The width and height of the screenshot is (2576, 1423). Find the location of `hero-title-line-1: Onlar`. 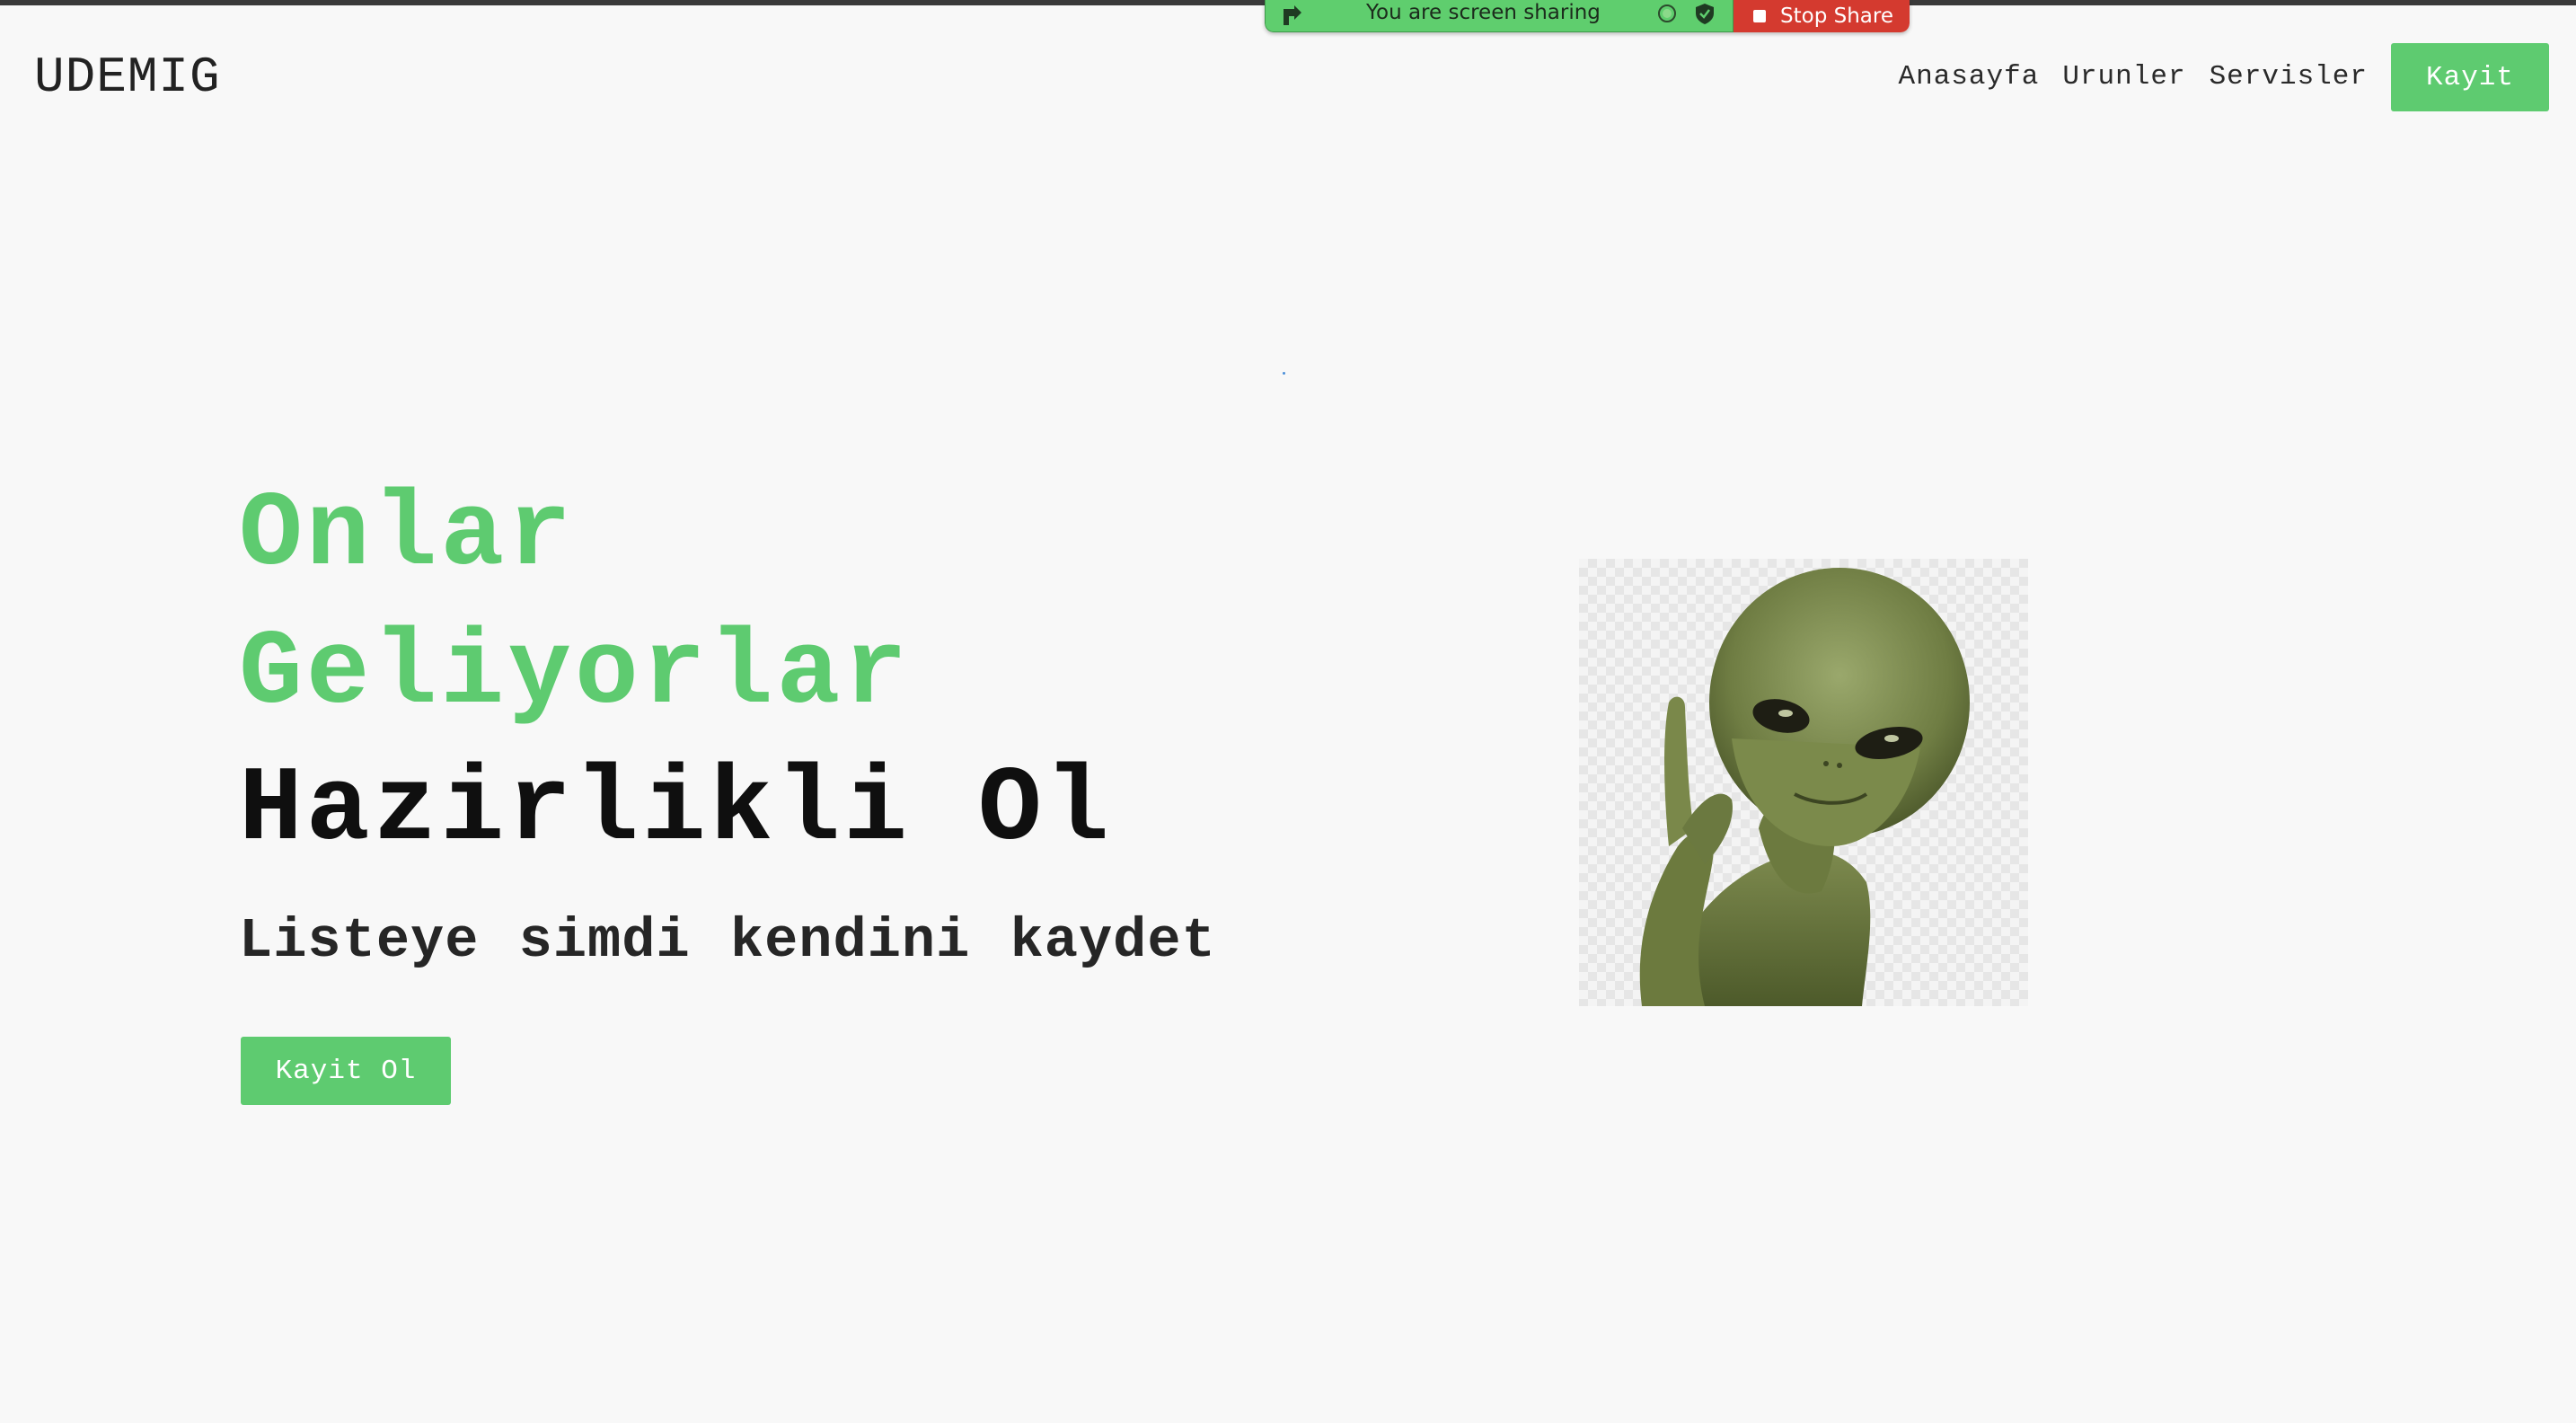

hero-title-line-1: Onlar is located at coordinates (407, 536).